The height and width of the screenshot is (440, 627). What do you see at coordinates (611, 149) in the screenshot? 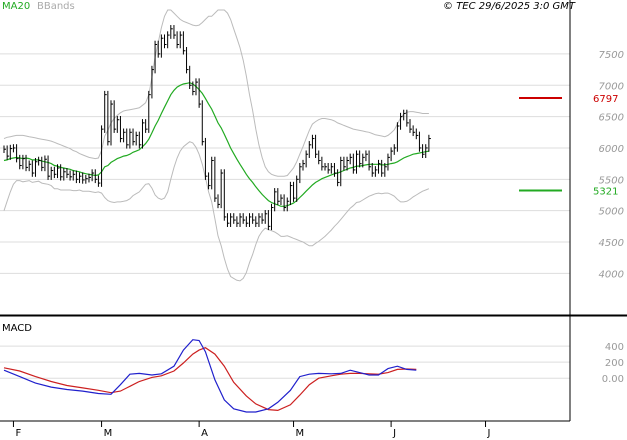
I see `price-tick-label: 6000` at bounding box center [611, 149].